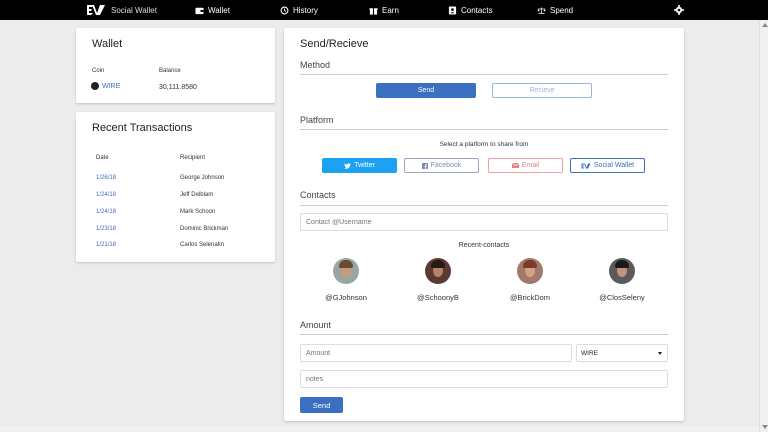 The height and width of the screenshot is (432, 768). I want to click on facebook-icon, so click(424, 165).